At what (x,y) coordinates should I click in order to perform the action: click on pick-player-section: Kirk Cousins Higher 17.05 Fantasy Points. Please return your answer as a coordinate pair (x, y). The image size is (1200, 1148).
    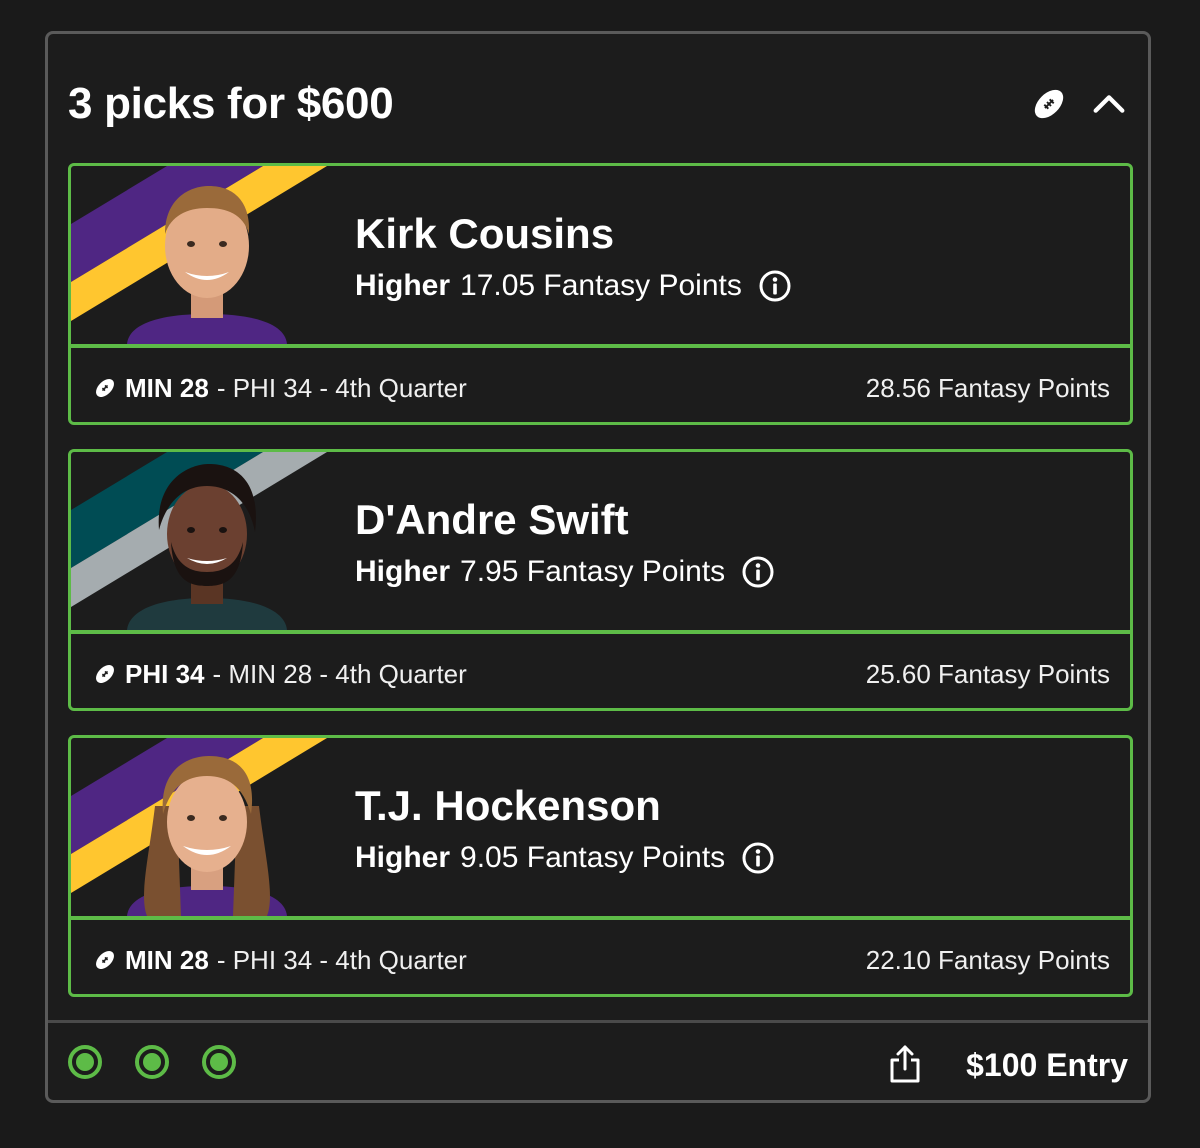
    Looking at the image, I should click on (600, 255).